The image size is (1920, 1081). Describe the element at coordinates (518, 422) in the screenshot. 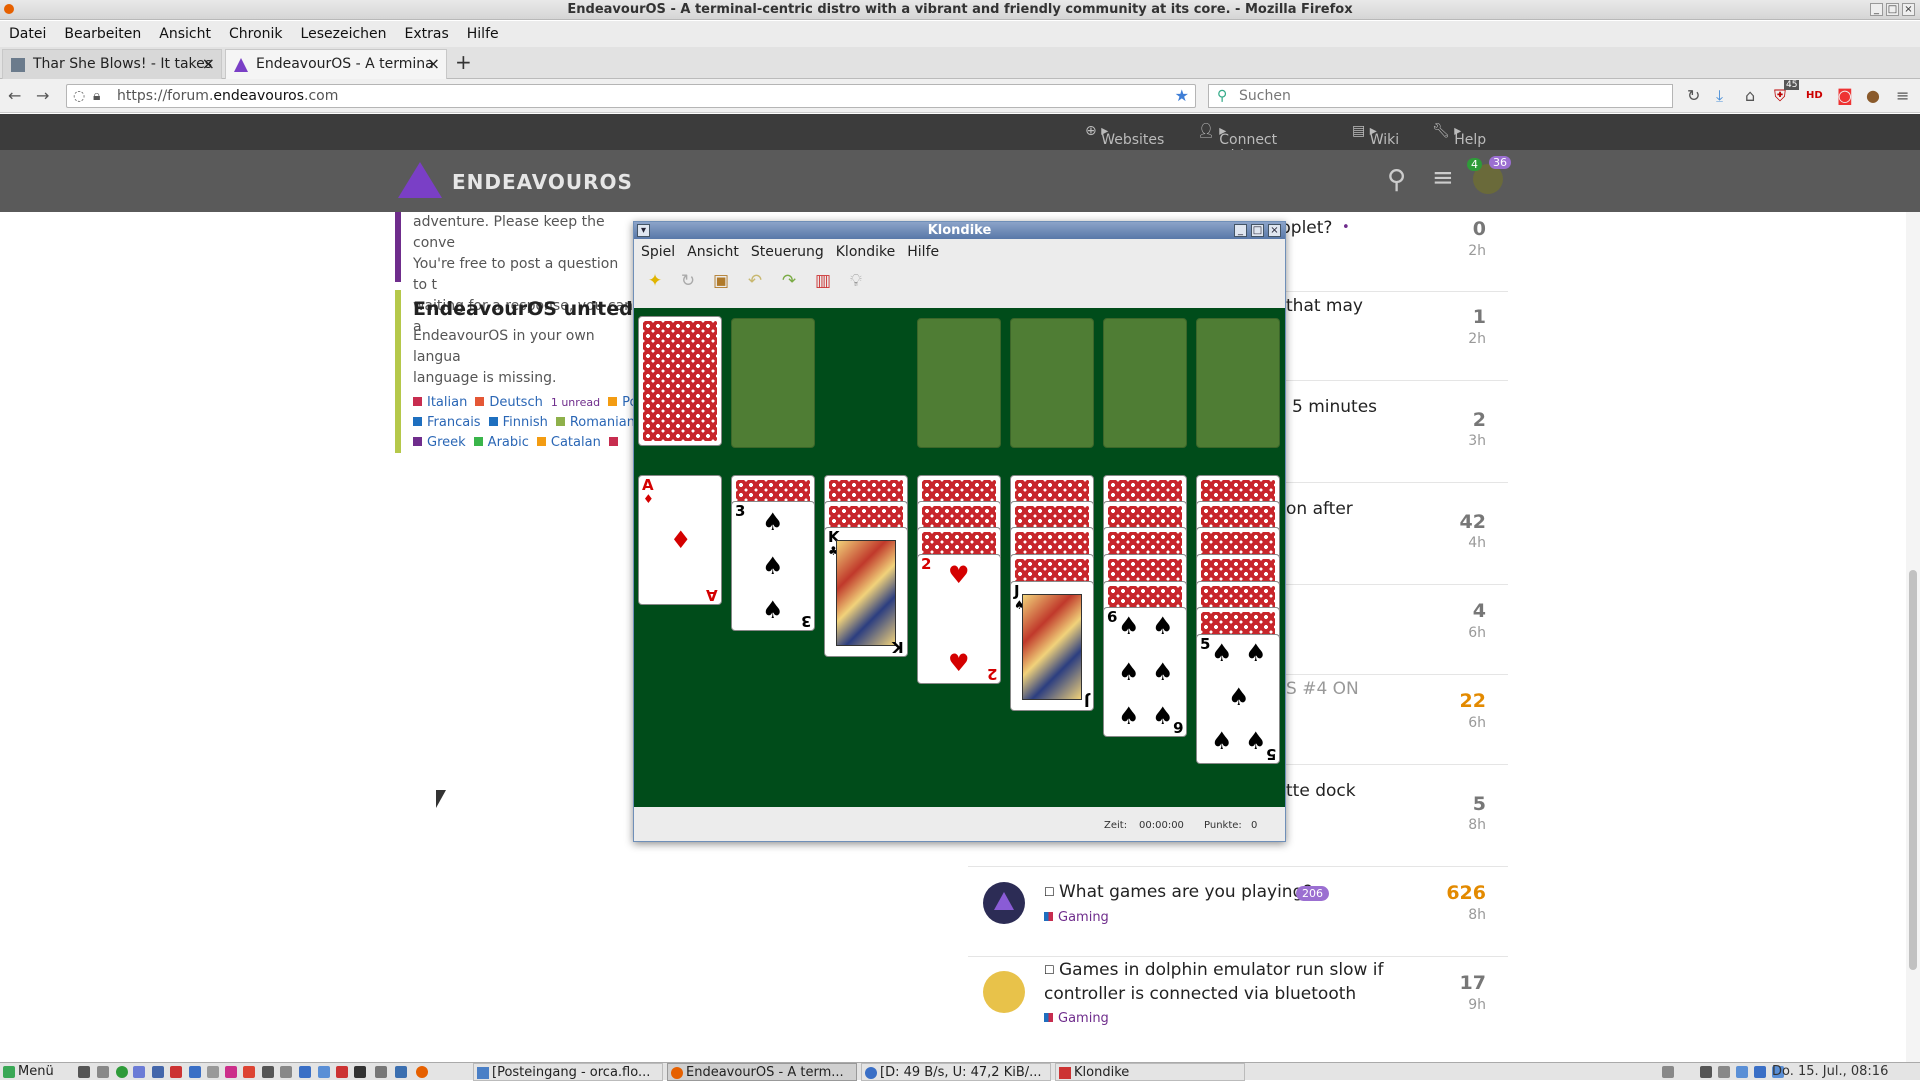

I see `subcategory-finnish: Finnish` at that location.